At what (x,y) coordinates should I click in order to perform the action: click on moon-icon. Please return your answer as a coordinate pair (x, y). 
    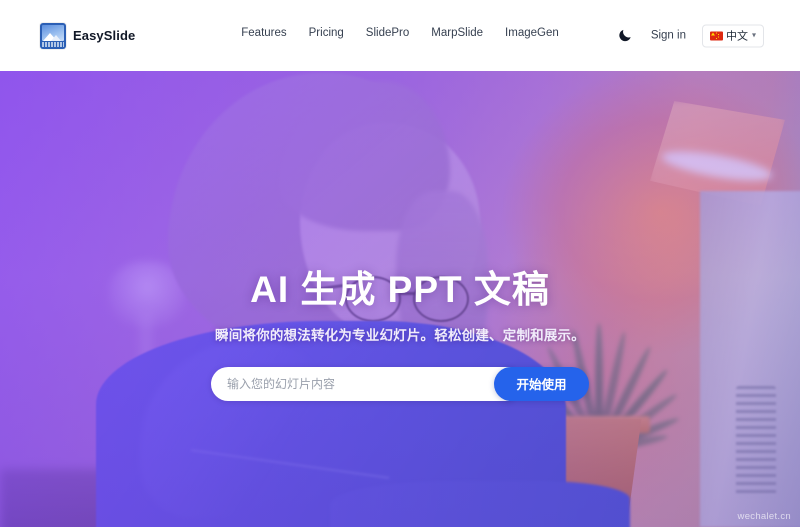
    Looking at the image, I should click on (625, 36).